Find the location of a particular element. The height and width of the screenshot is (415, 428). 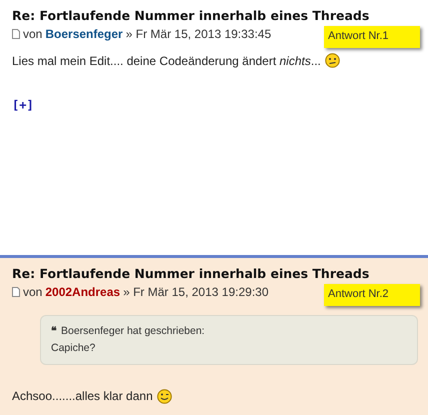

expand-link: [+] is located at coordinates (215, 105).